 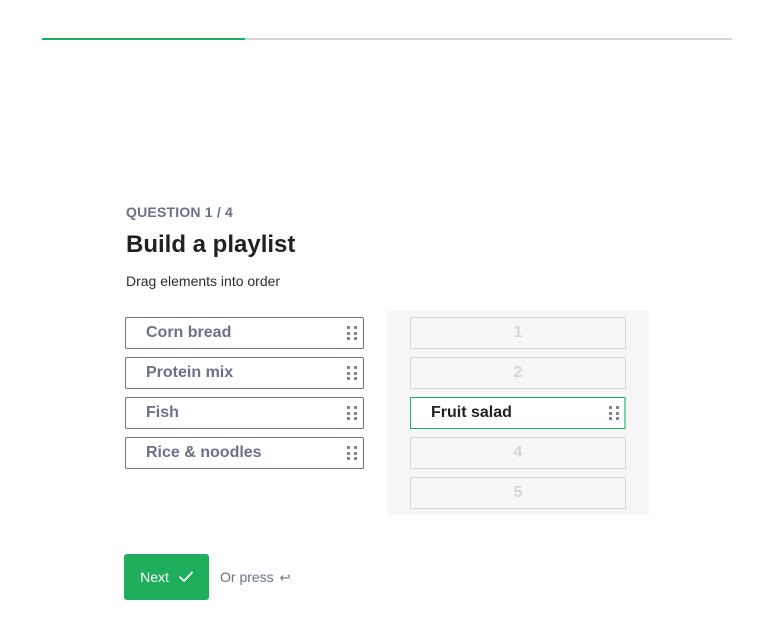 I want to click on draggable-item: Rice & noodles, so click(x=244, y=453).